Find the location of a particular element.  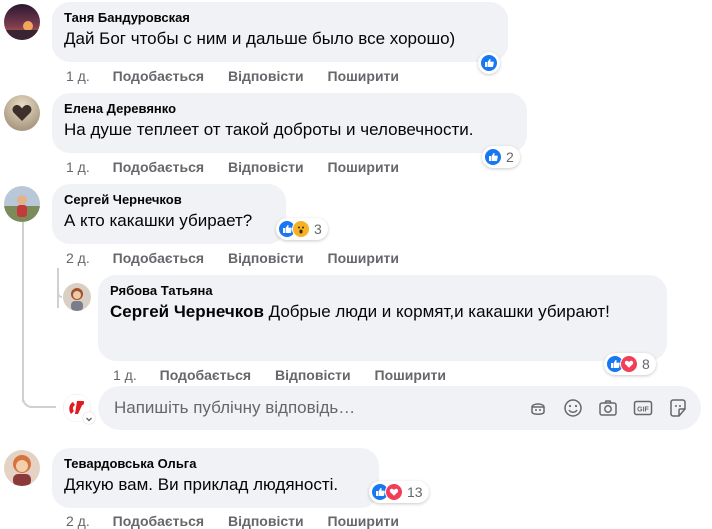

sticker-face-icon is located at coordinates (678, 408).